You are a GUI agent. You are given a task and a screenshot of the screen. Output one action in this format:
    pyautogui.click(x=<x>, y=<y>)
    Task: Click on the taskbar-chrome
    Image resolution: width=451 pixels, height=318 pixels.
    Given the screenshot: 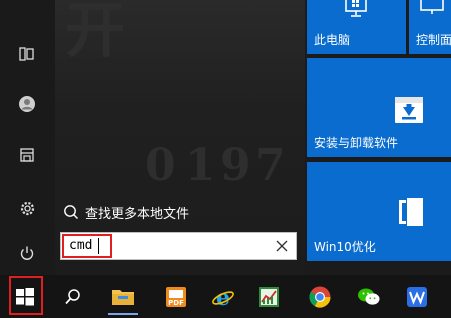 What is the action you would take?
    pyautogui.click(x=320, y=297)
    